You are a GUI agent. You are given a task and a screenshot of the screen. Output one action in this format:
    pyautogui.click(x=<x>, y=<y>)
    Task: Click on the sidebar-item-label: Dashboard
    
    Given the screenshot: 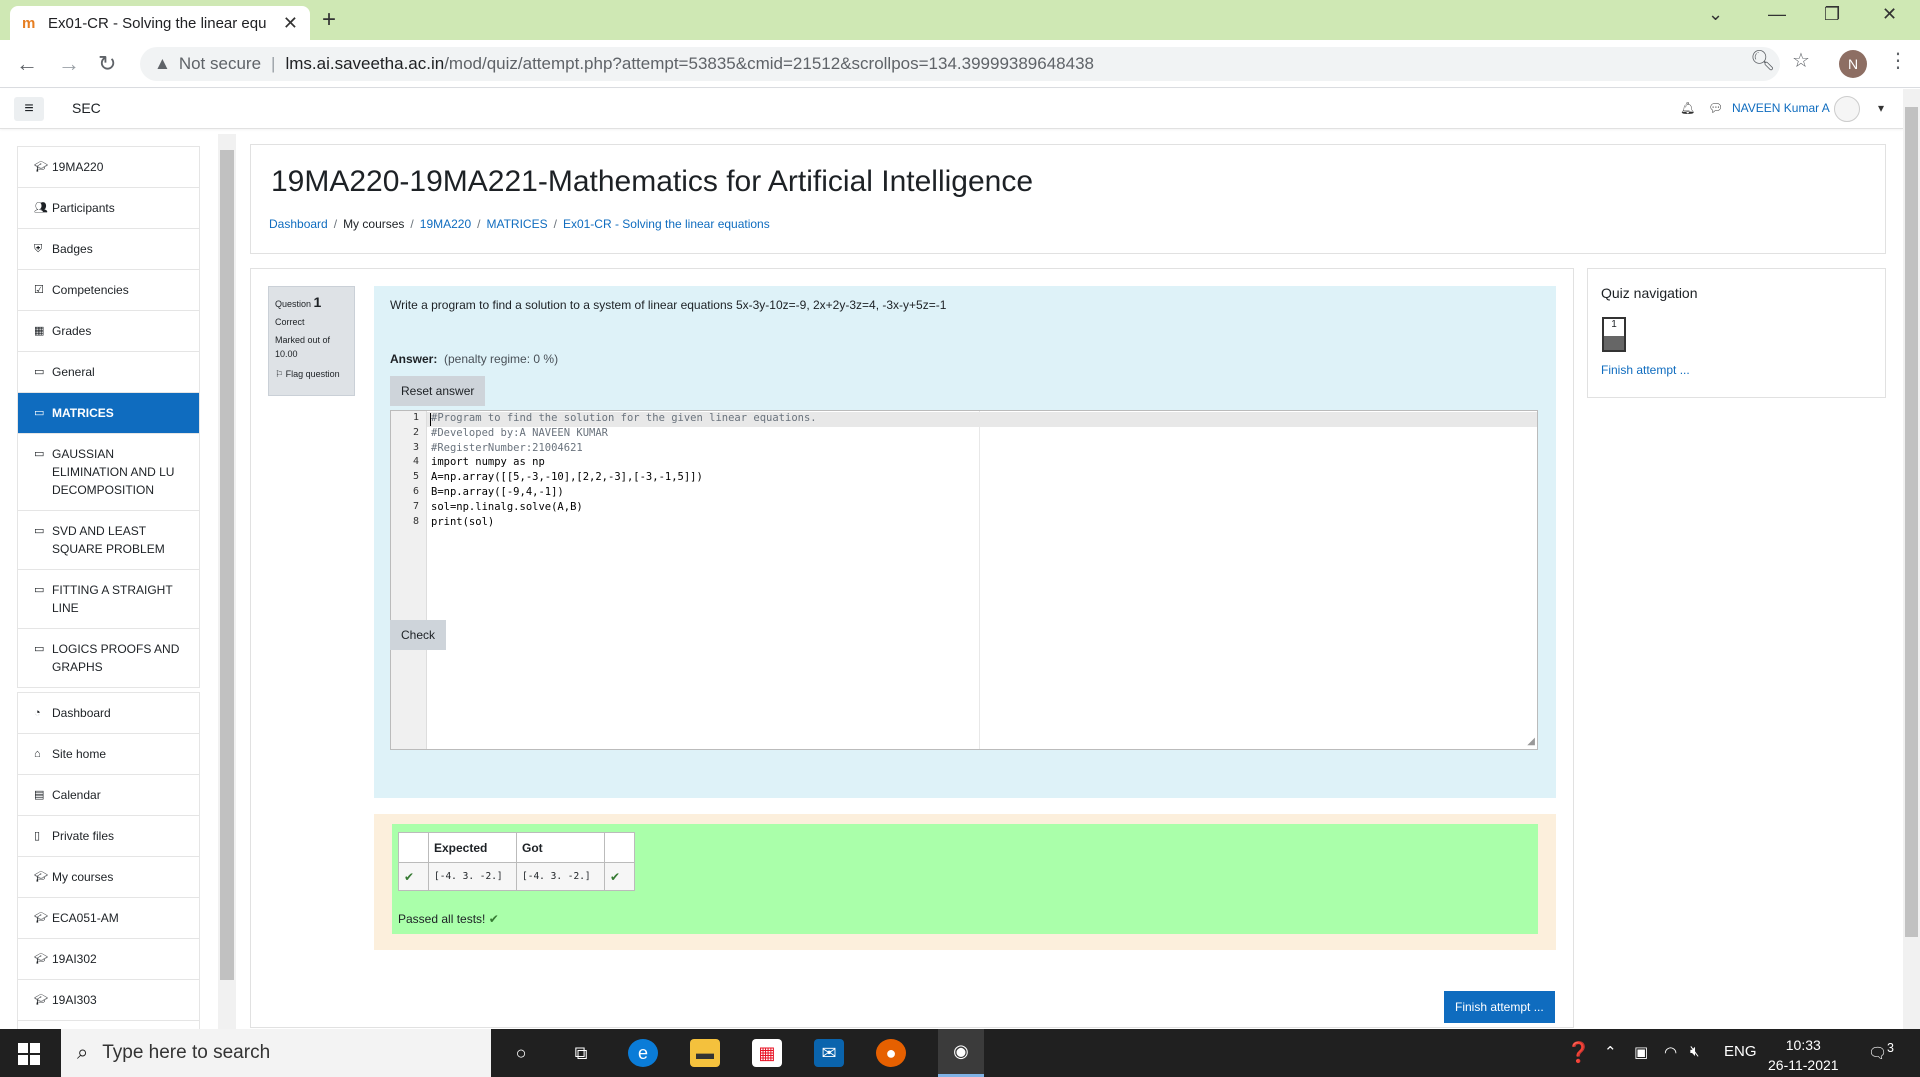 What is the action you would take?
    pyautogui.click(x=81, y=713)
    